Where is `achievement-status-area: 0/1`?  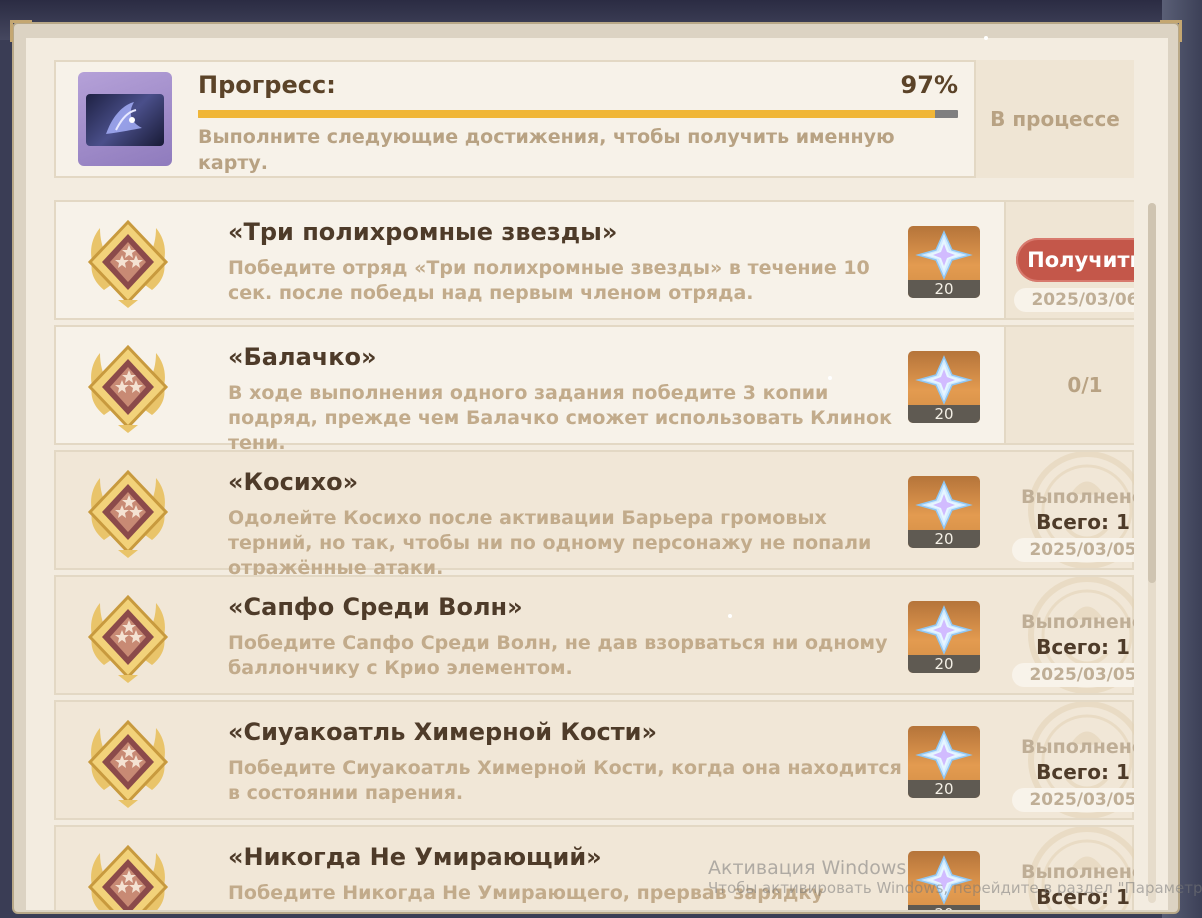
achievement-status-area: 0/1 is located at coordinates (1069, 385).